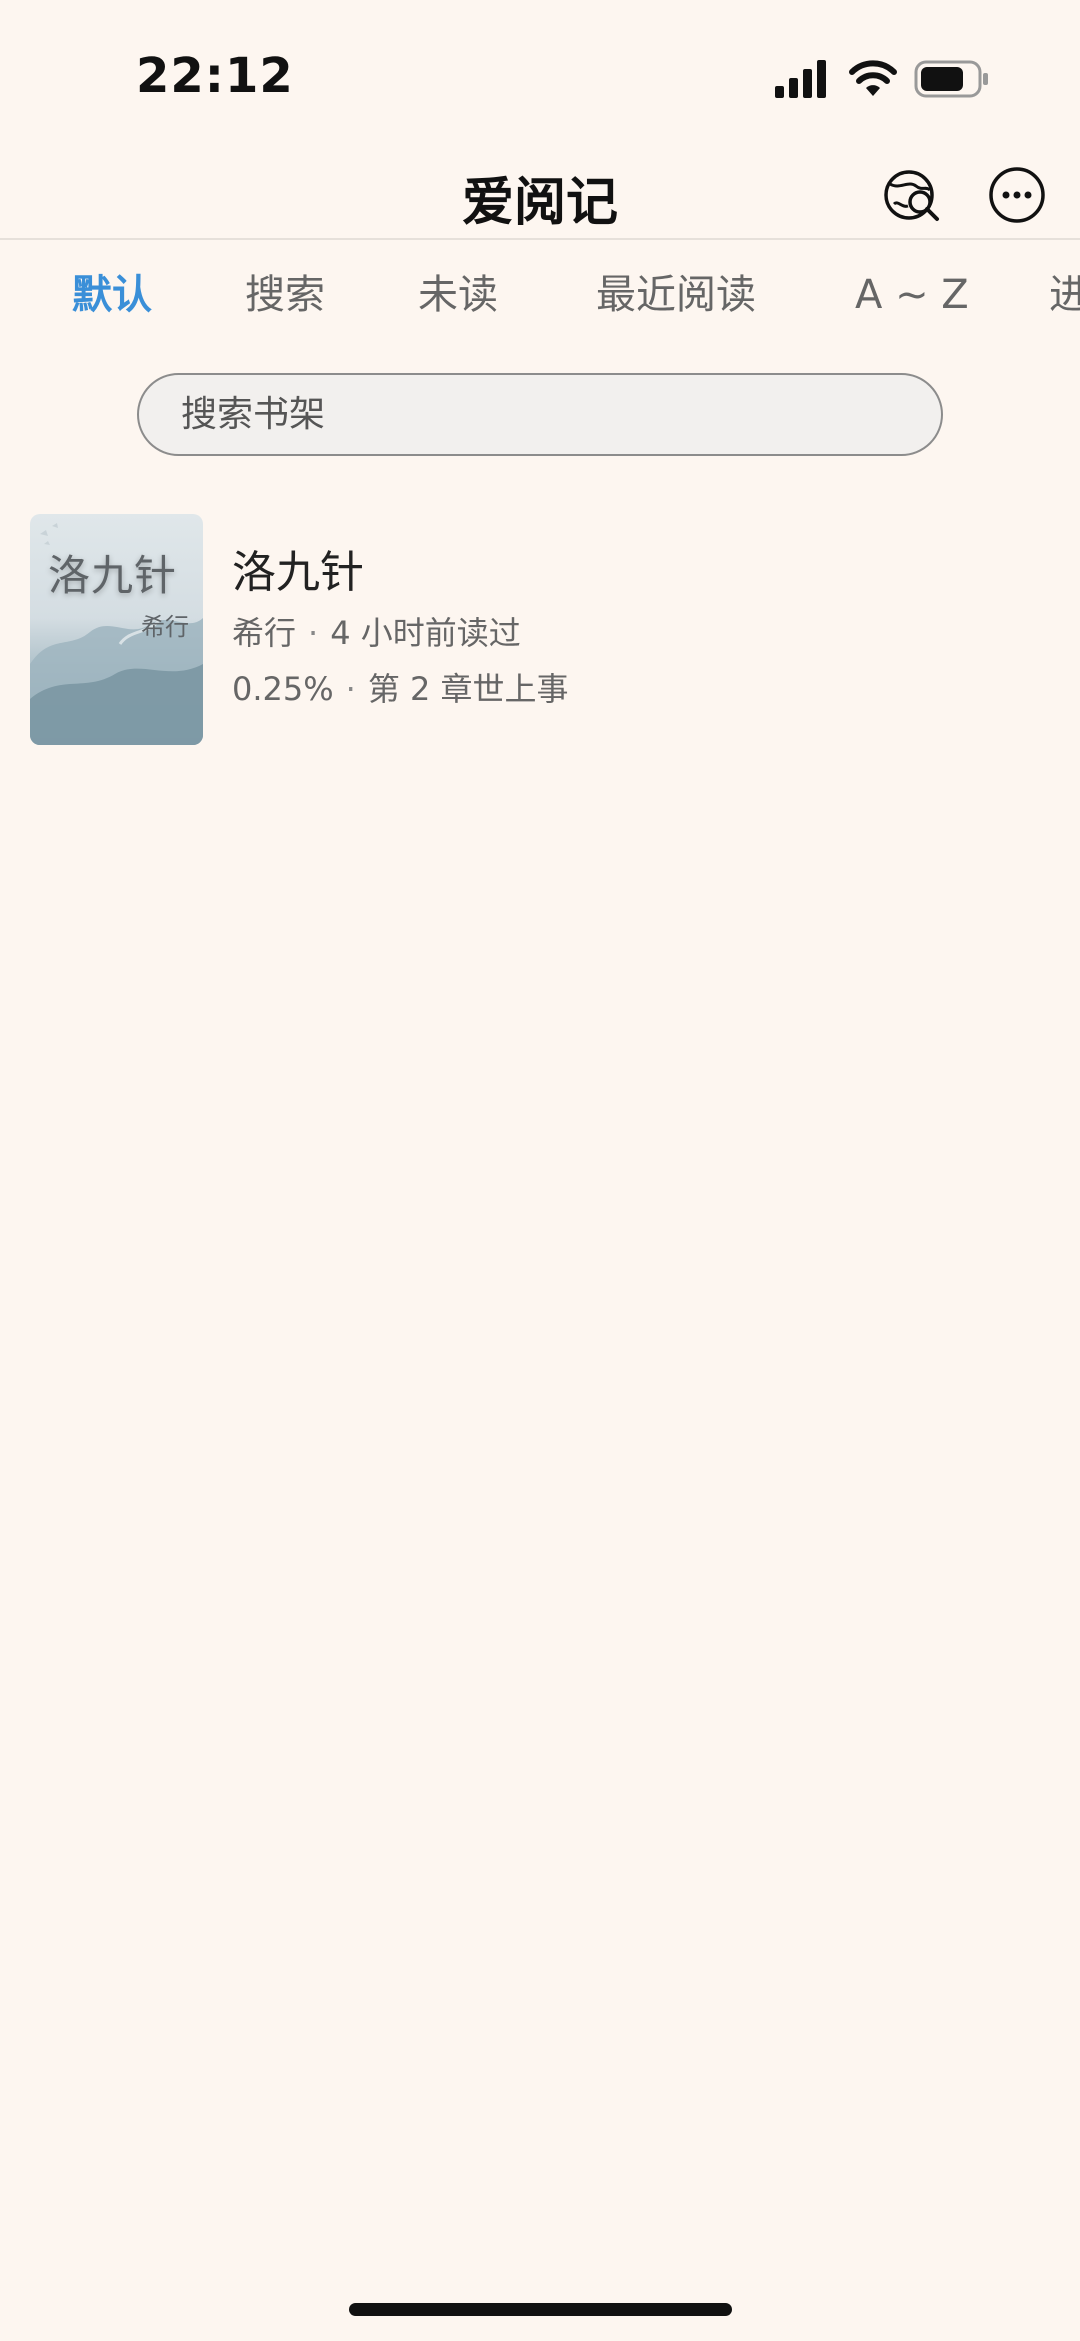 This screenshot has height=2341, width=1080. Describe the element at coordinates (540, 297) in the screenshot. I see `sort-tabs: 默认 搜索 未读 最近阅读 A ~ Z 进` at that location.